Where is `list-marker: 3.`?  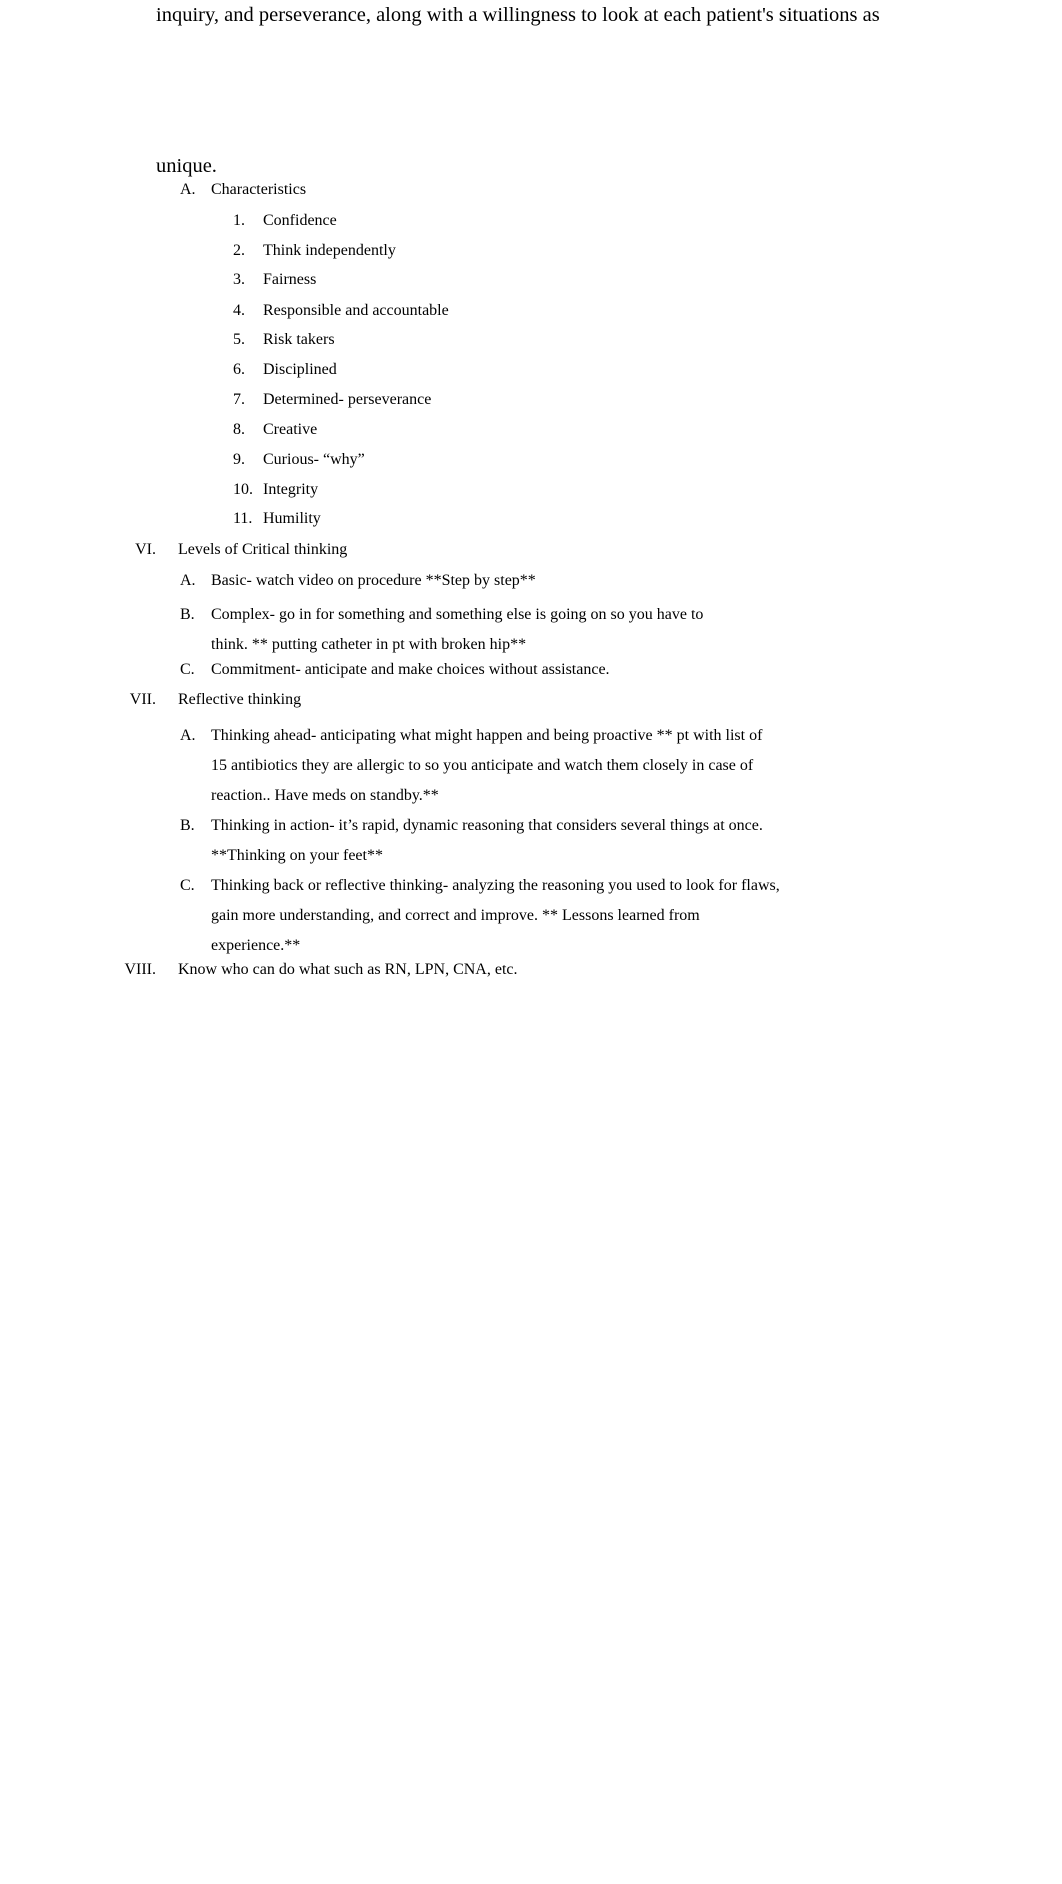
list-marker: 3. is located at coordinates (239, 279).